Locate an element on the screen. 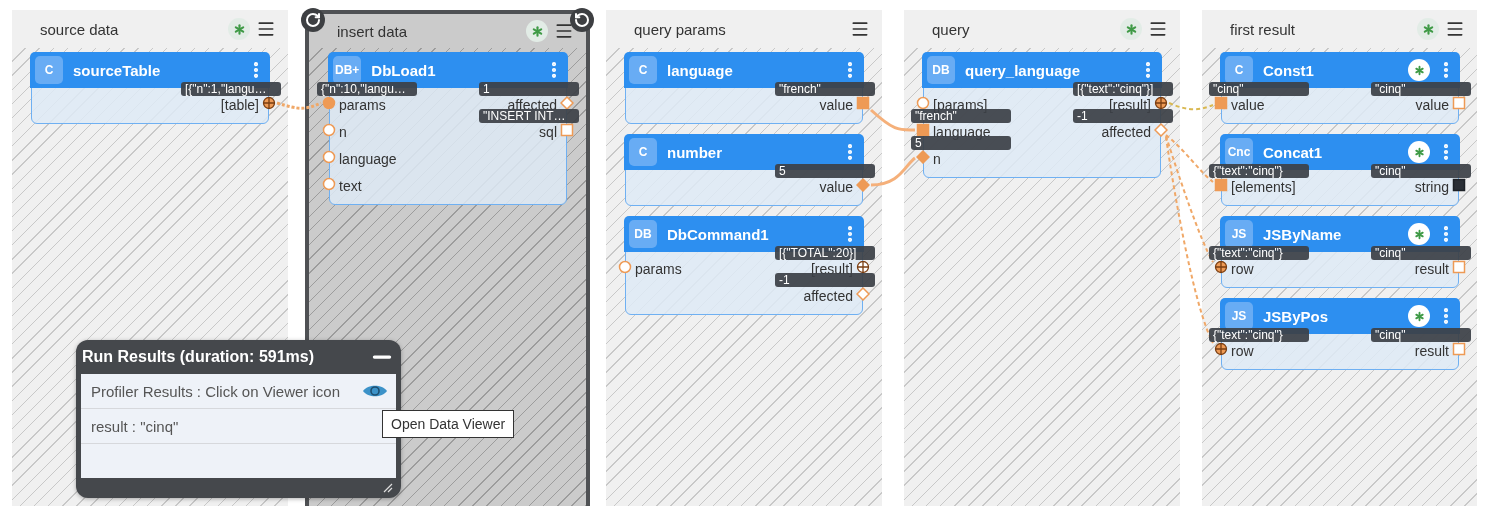 The height and width of the screenshot is (506, 1490). node-type-badge: DB is located at coordinates (643, 234).